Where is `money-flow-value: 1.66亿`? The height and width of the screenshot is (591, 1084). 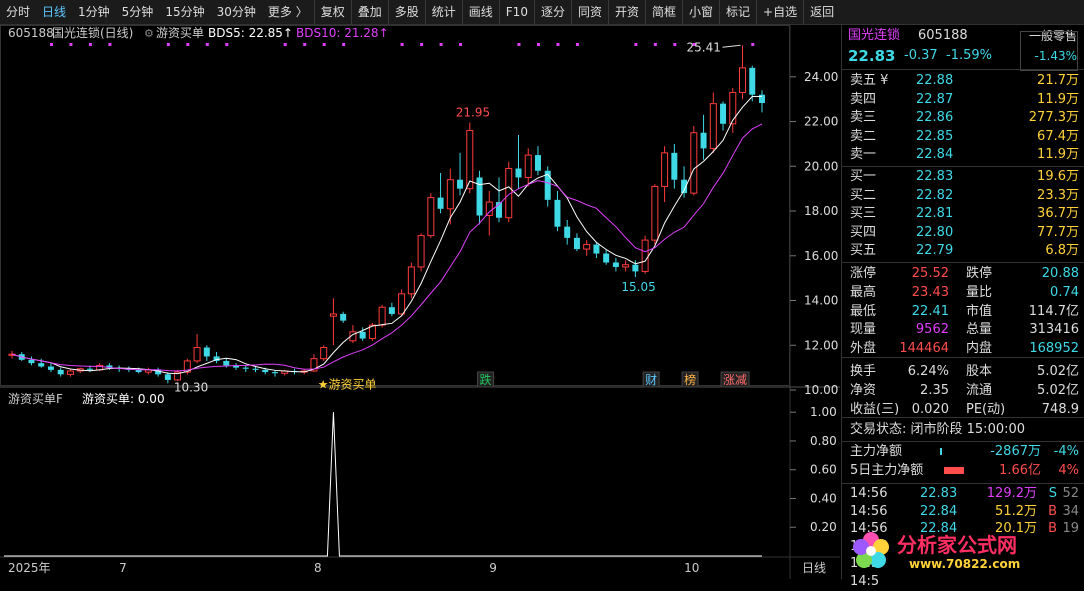
money-flow-value: 1.66亿 is located at coordinates (1020, 470).